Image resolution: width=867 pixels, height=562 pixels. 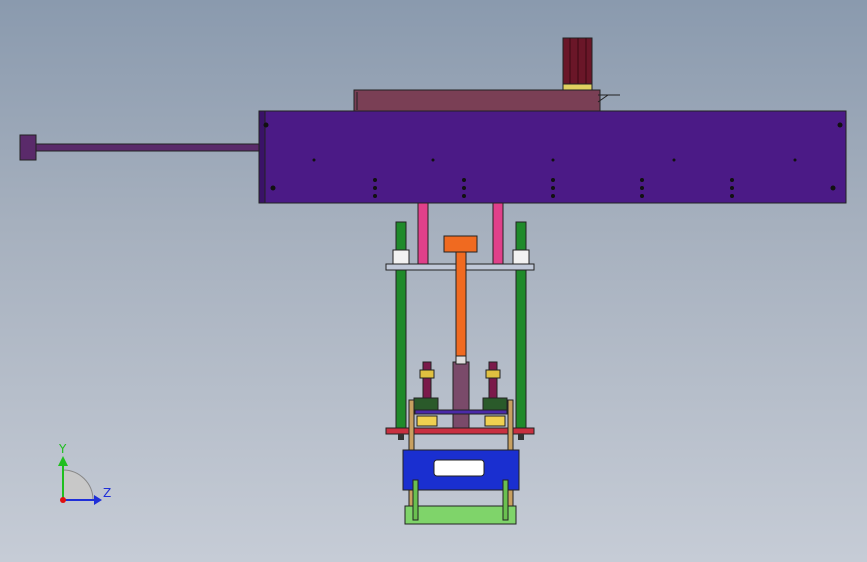 I want to click on motor-housing, so click(x=477, y=101).